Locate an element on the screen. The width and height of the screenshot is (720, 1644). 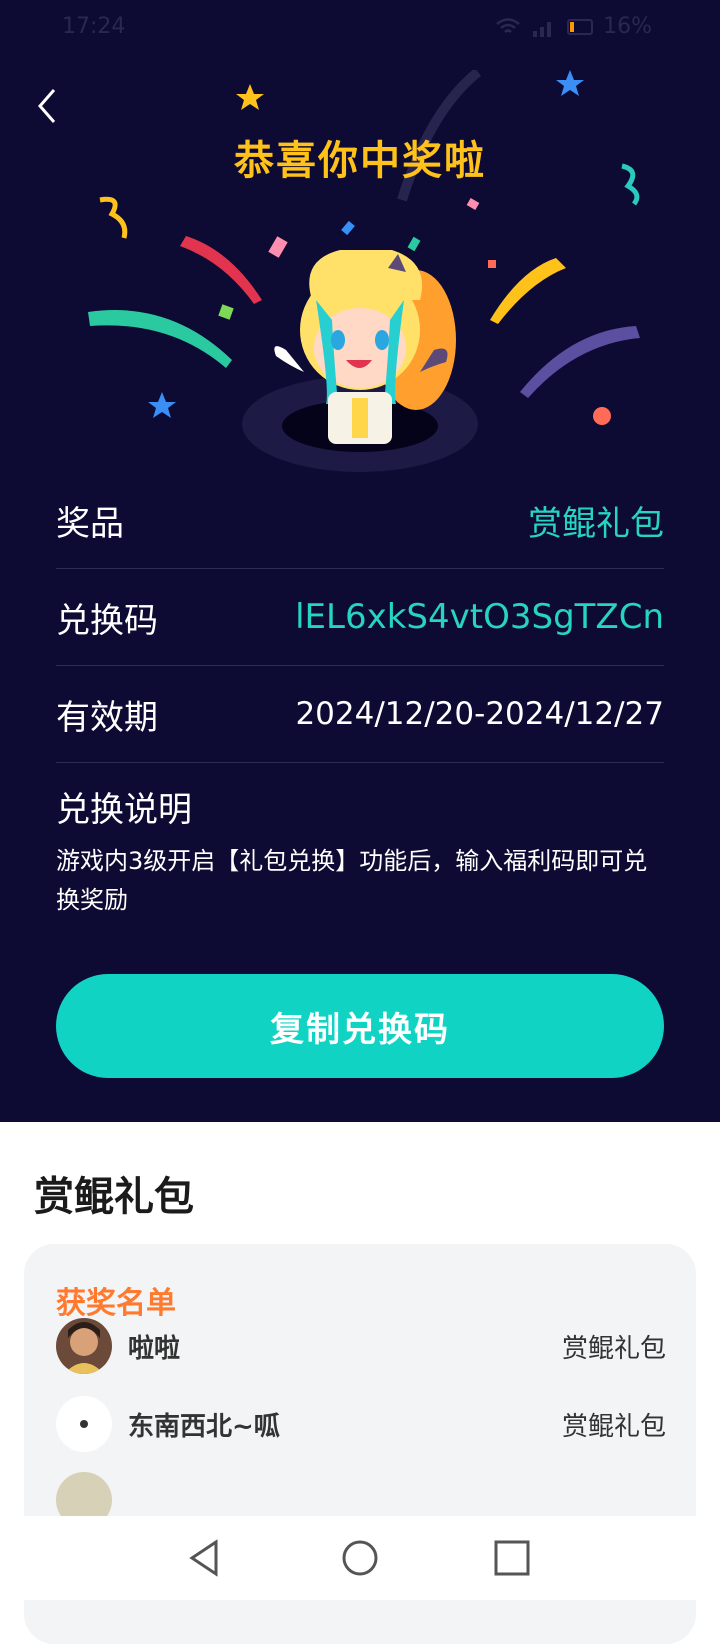
back-icon is located at coordinates (50, 106).